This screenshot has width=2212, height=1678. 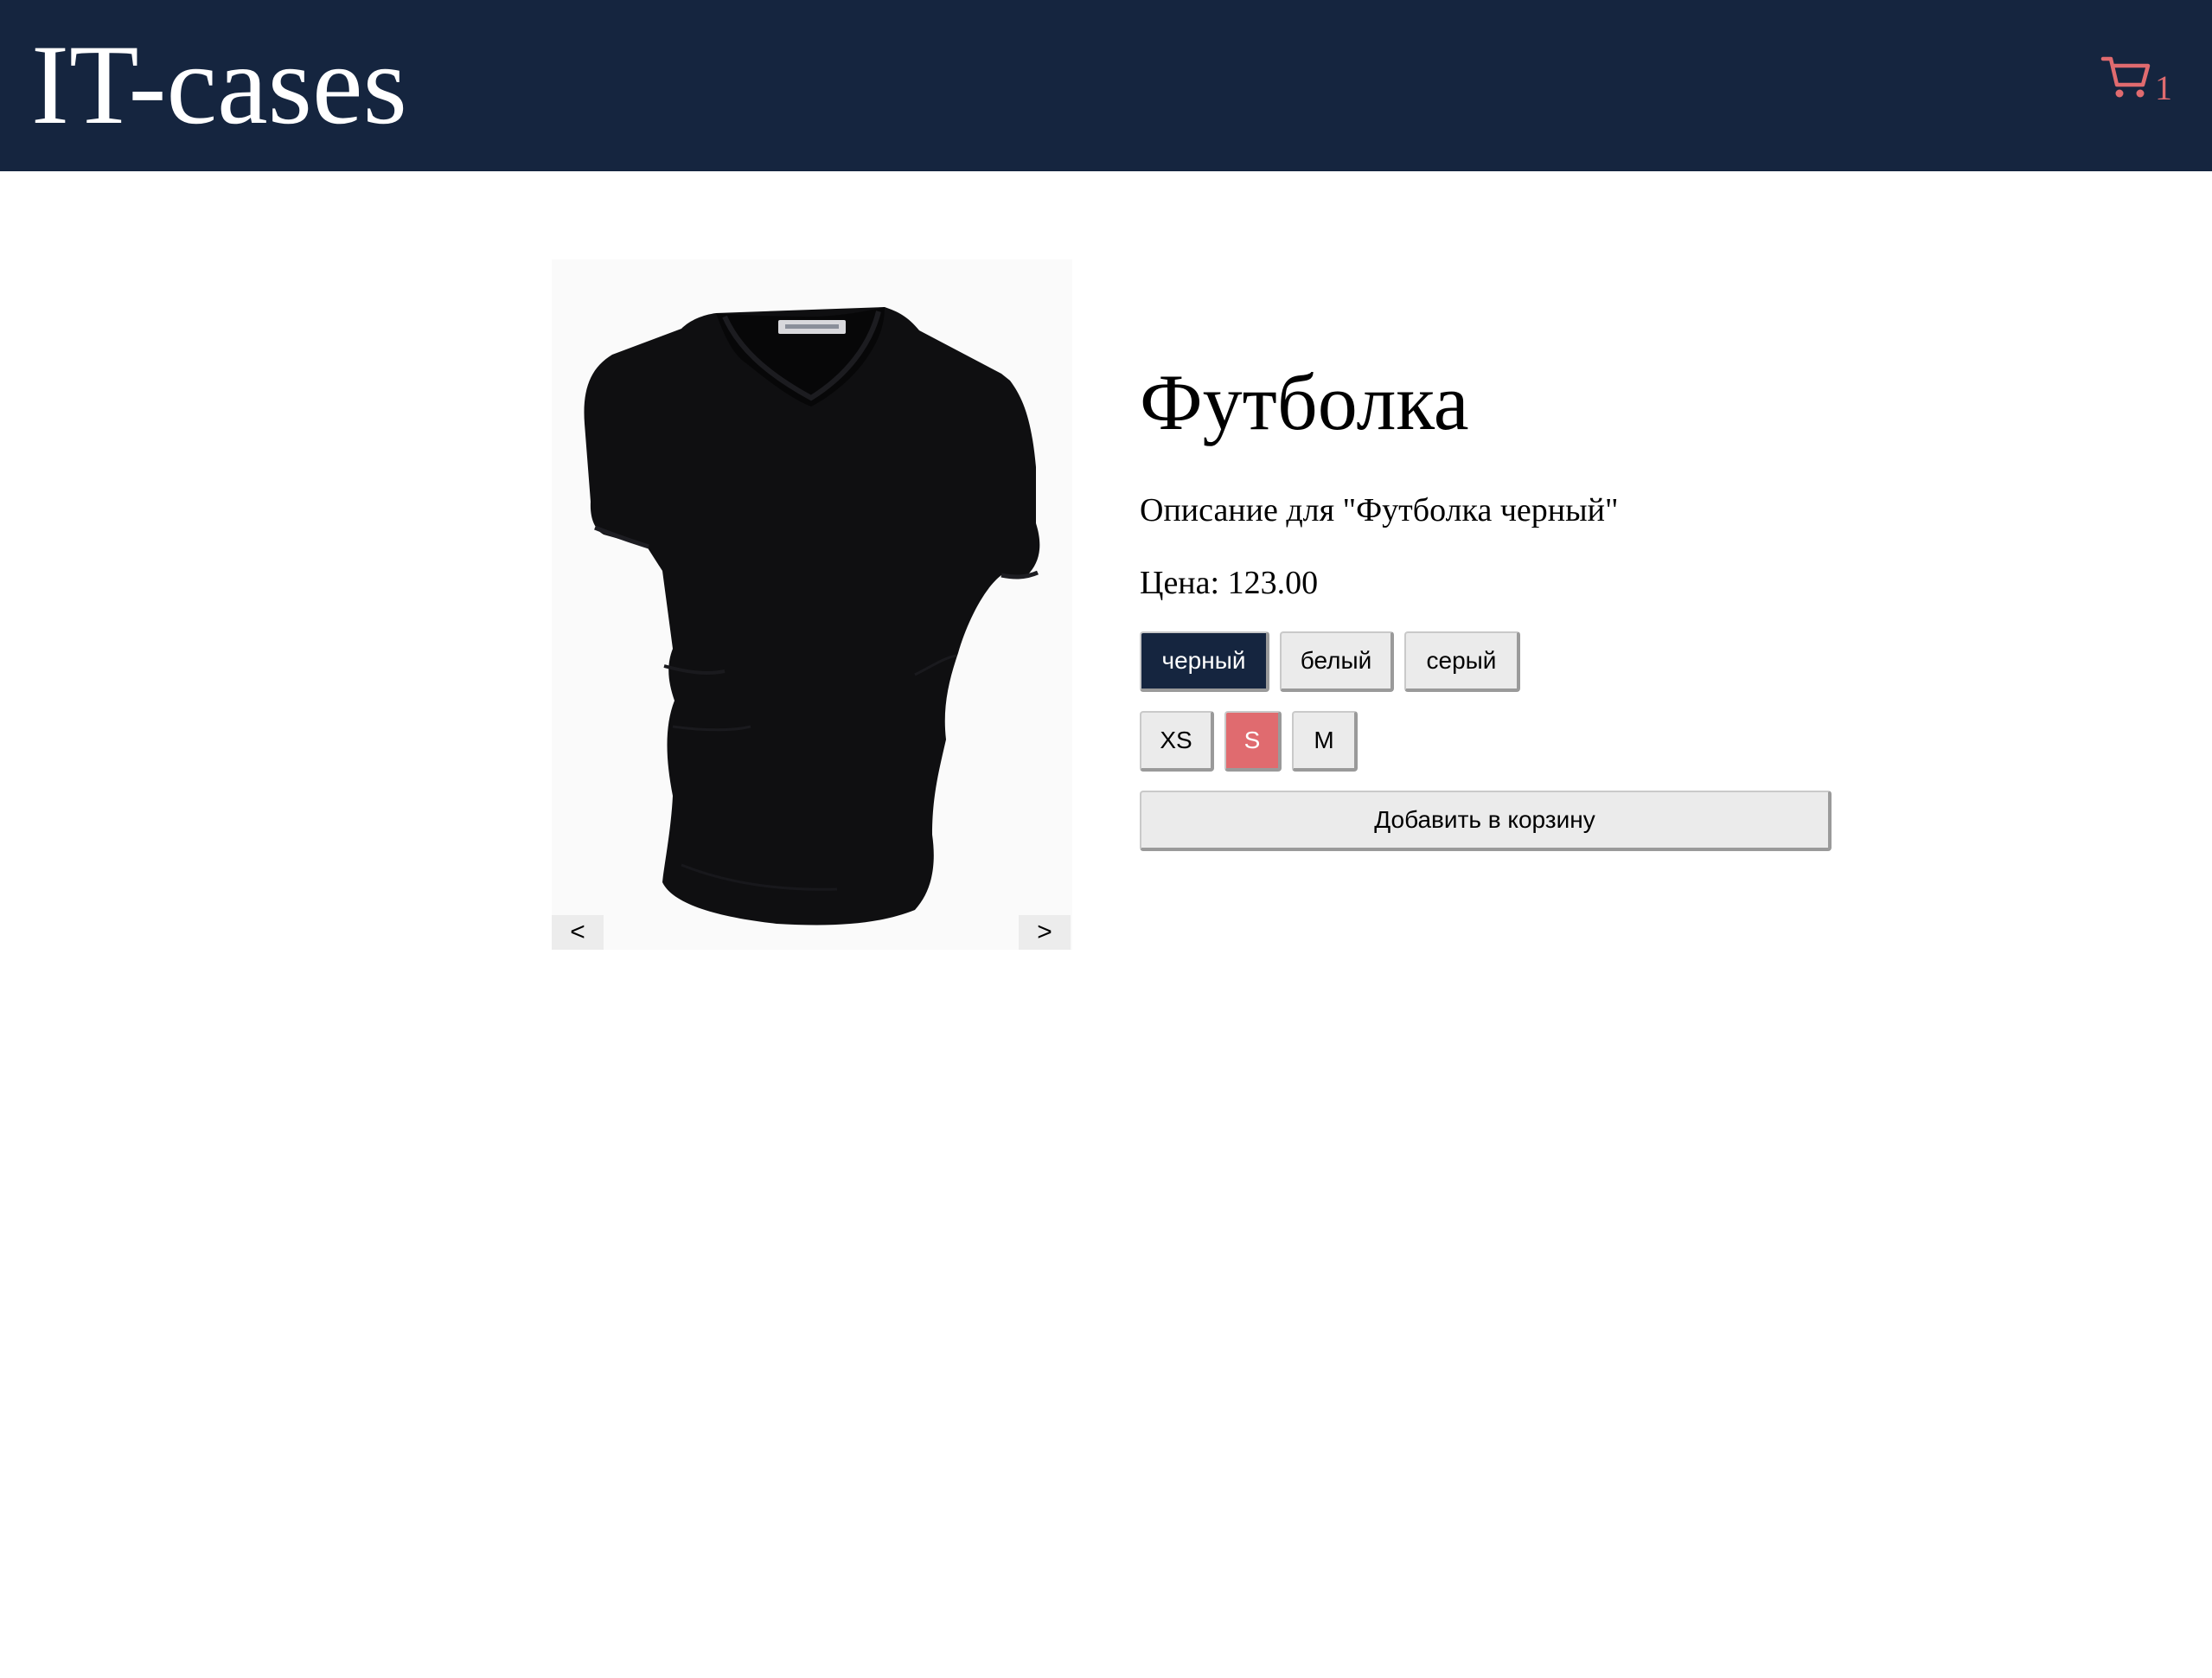 I want to click on color-options: черный белый серый, so click(x=1330, y=661).